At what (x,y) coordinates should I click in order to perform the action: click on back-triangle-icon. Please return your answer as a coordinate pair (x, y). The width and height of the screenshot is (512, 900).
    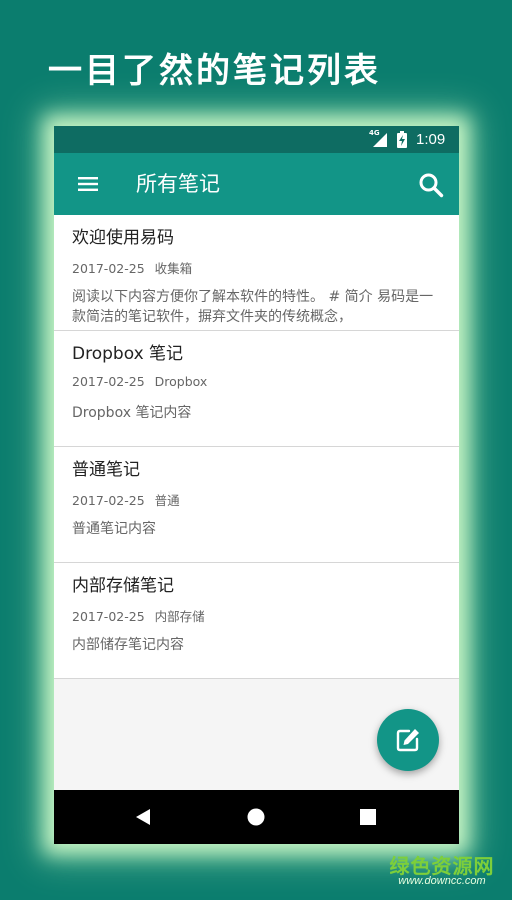
    Looking at the image, I should click on (143, 817).